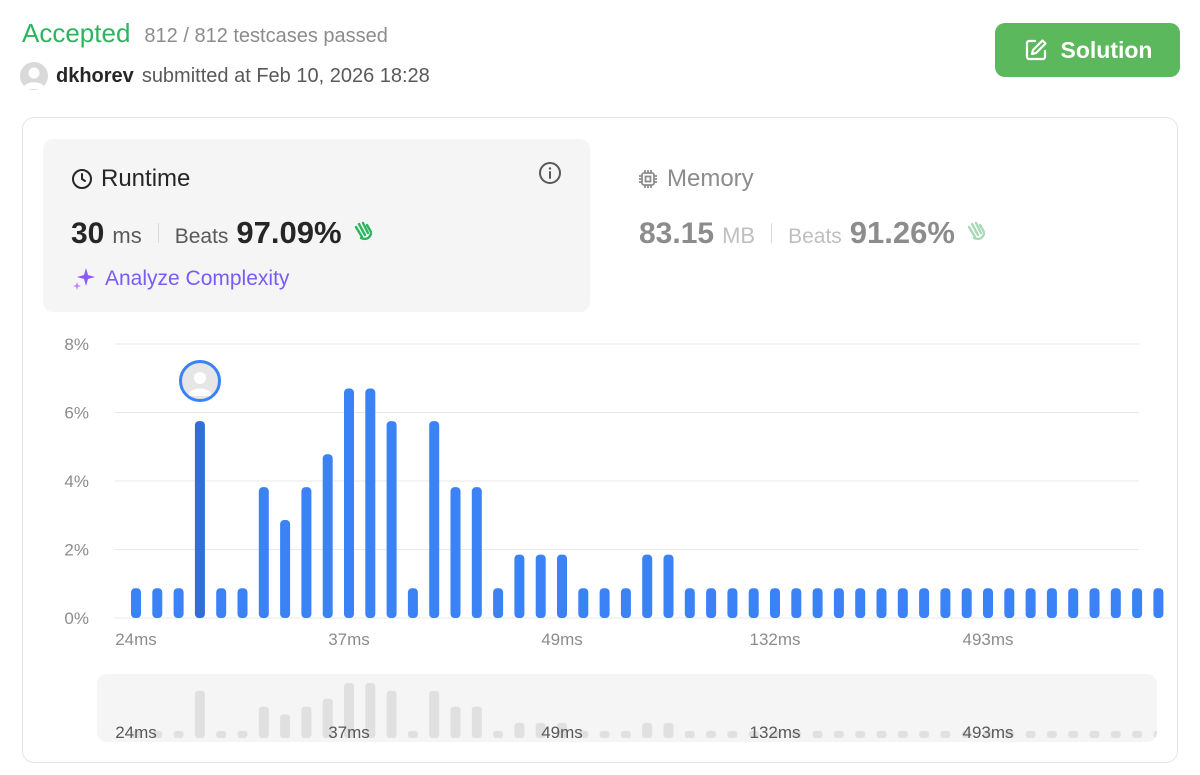 The width and height of the screenshot is (1200, 775). Describe the element at coordinates (266, 36) in the screenshot. I see `testcases-count: 812 / 812 testcases passed` at that location.